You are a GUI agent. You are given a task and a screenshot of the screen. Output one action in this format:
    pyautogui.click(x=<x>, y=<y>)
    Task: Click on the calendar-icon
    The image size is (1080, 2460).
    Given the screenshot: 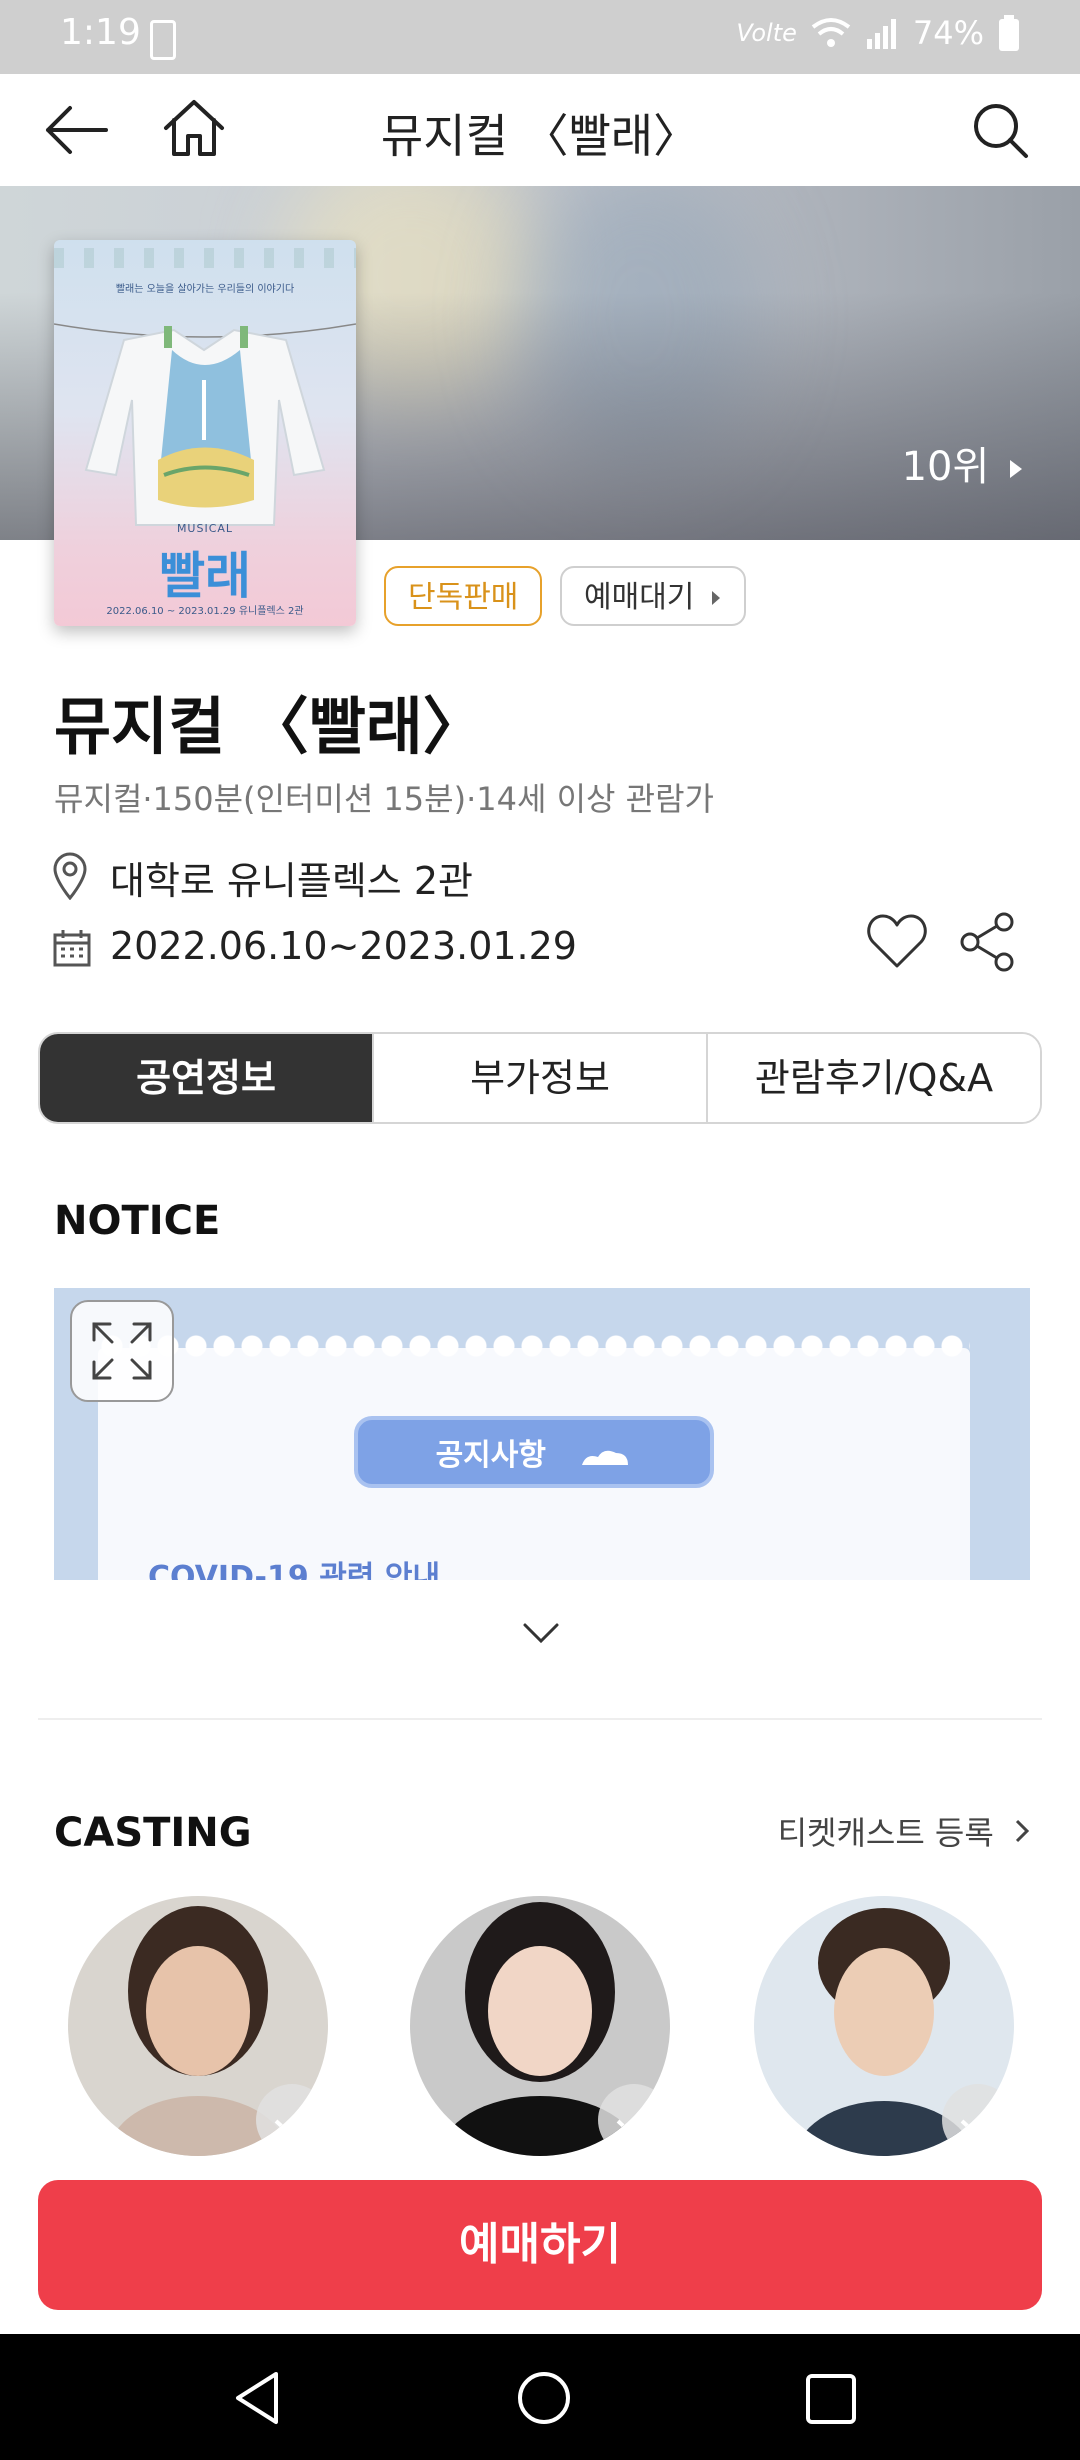 What is the action you would take?
    pyautogui.click(x=72, y=948)
    